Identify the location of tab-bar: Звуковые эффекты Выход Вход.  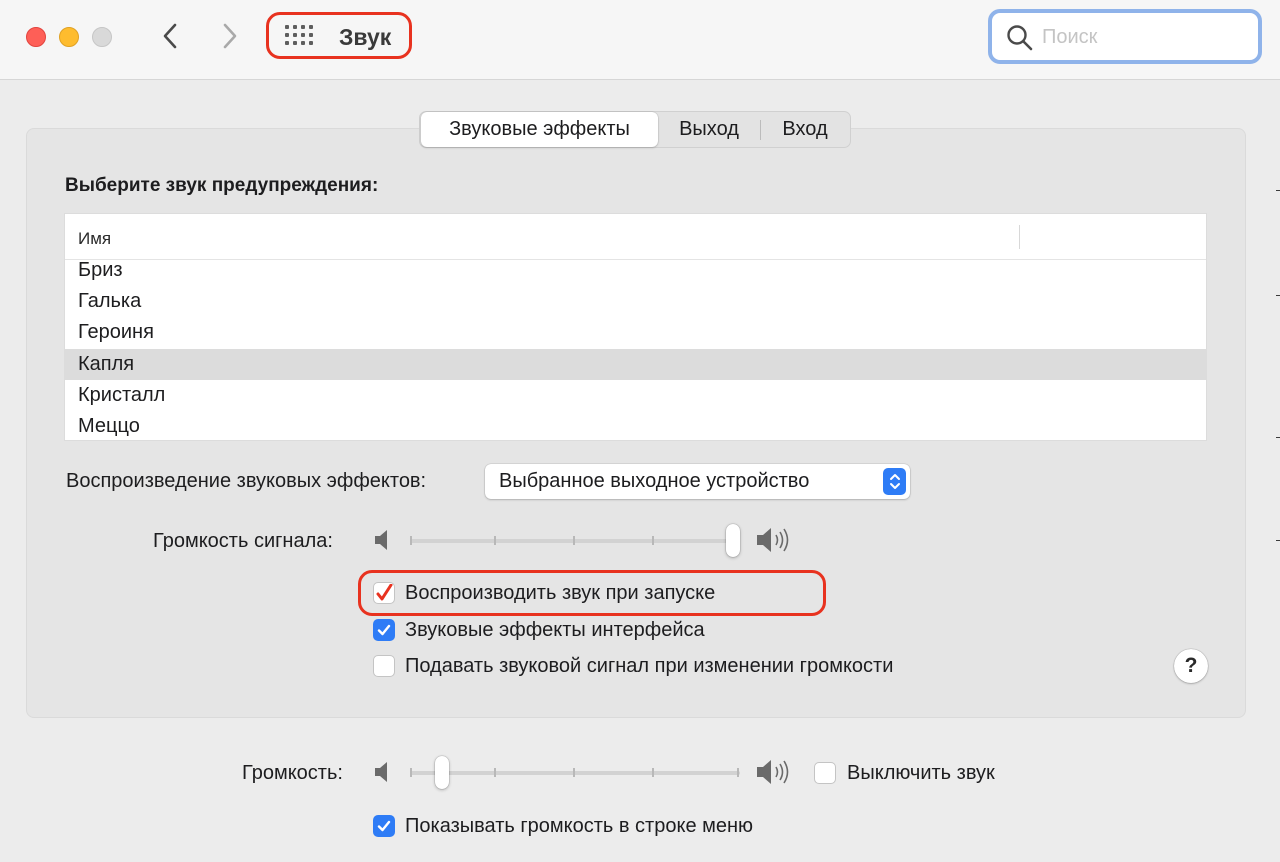
(635, 129).